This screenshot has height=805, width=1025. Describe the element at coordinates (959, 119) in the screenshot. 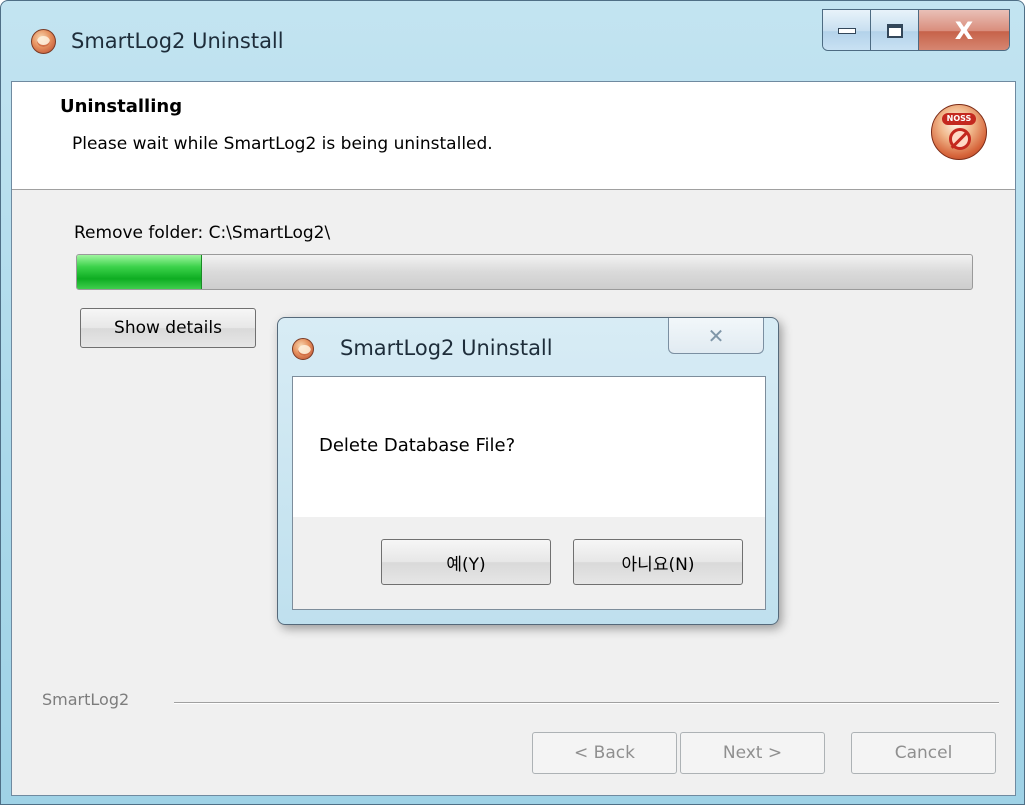

I see `logo-badge: NOSS` at that location.